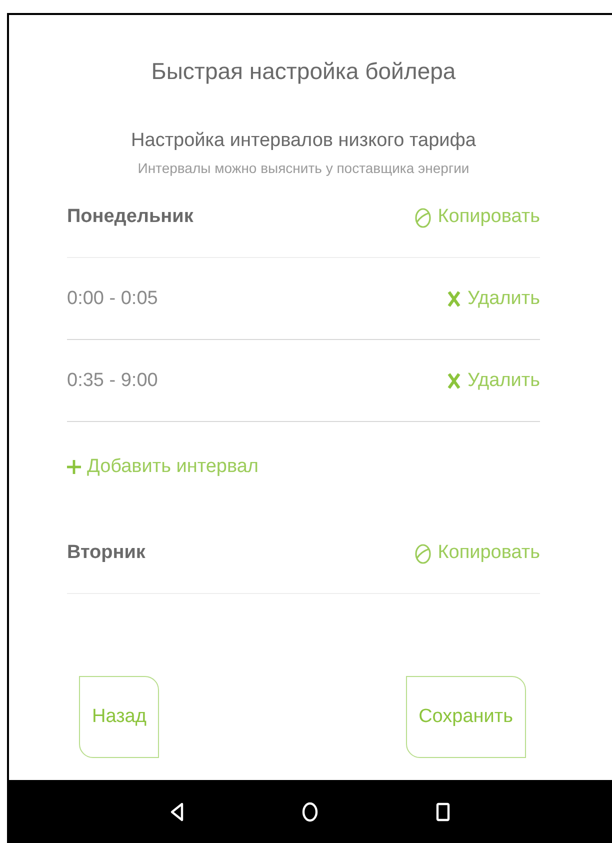 The image size is (612, 843). I want to click on day-name: Вторник, so click(106, 553).